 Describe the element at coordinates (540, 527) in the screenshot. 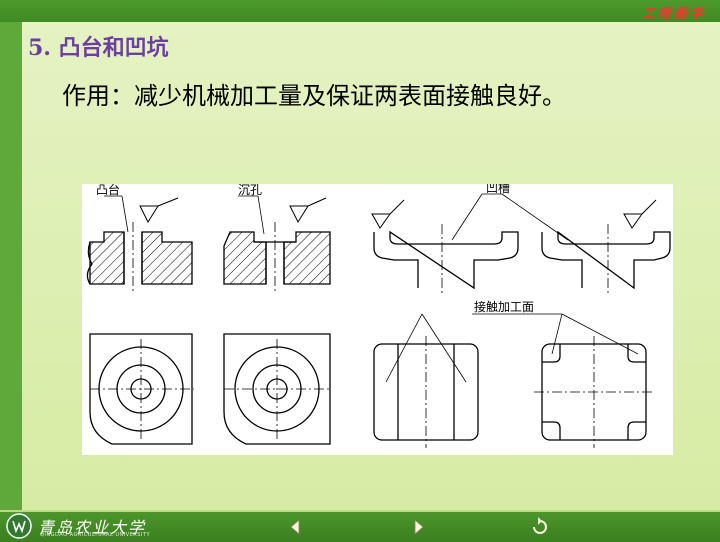

I see `return-icon` at that location.